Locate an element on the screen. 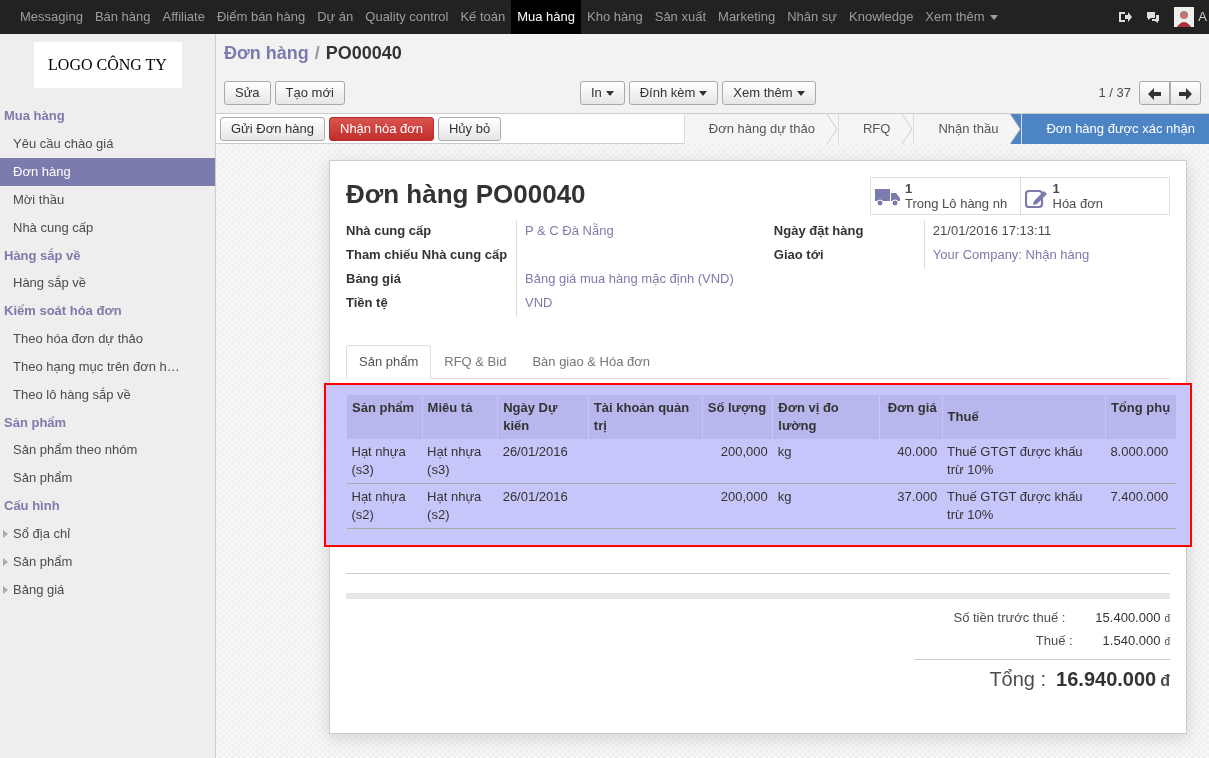 The width and height of the screenshot is (1209, 758). expand-icon is located at coordinates (5, 533).